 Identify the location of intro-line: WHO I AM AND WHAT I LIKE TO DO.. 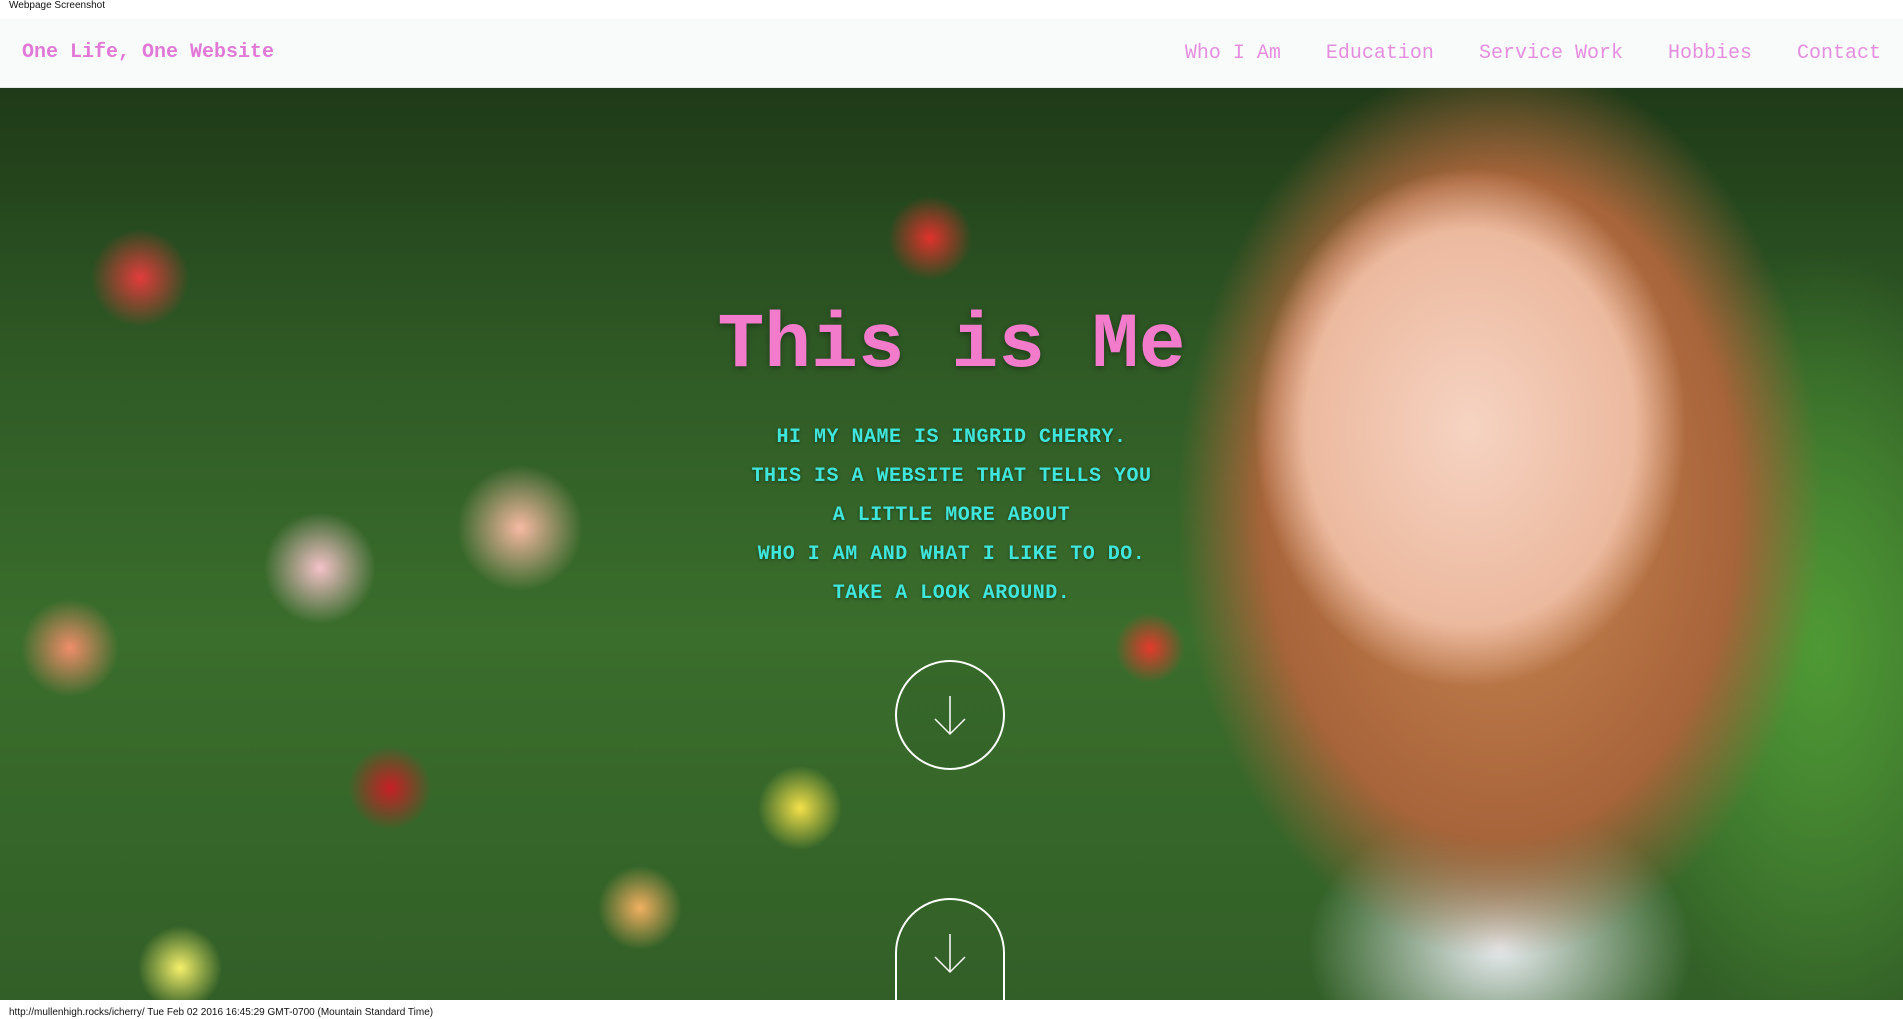
(951, 554).